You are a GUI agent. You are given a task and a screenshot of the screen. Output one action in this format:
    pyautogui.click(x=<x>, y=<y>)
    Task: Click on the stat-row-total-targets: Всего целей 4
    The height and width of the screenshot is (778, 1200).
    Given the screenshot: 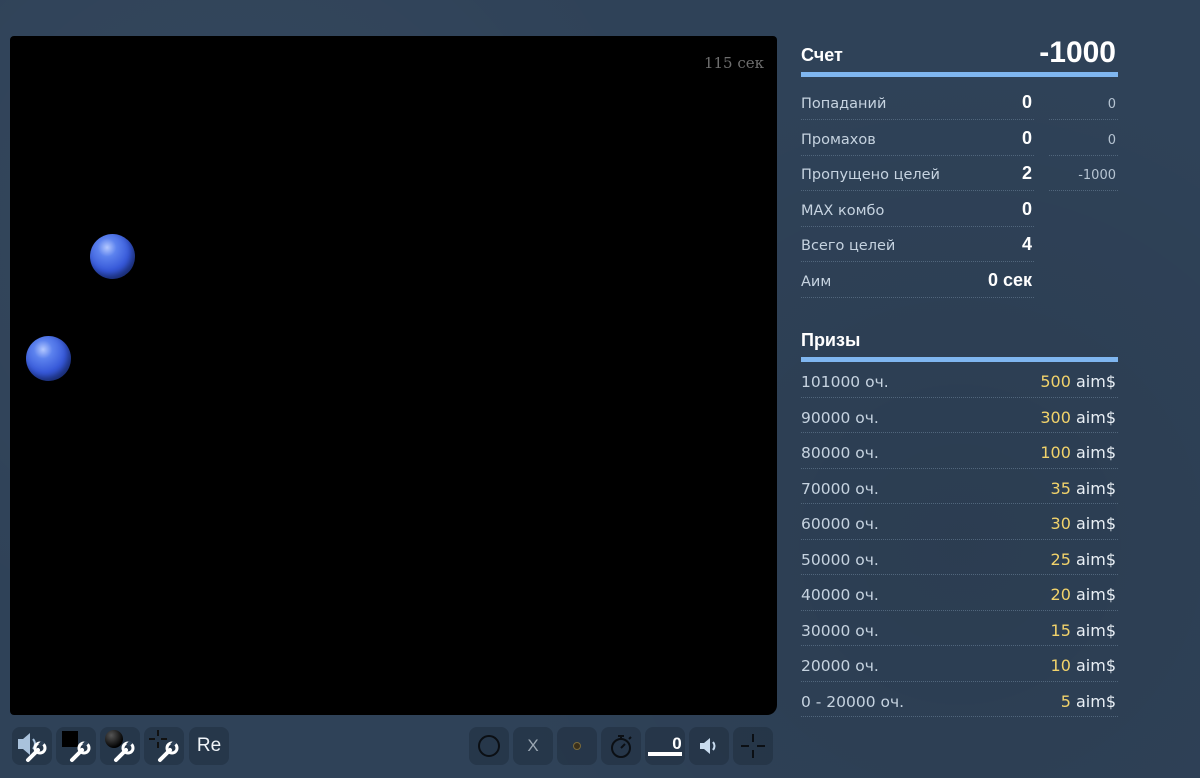 What is the action you would take?
    pyautogui.click(x=959, y=245)
    